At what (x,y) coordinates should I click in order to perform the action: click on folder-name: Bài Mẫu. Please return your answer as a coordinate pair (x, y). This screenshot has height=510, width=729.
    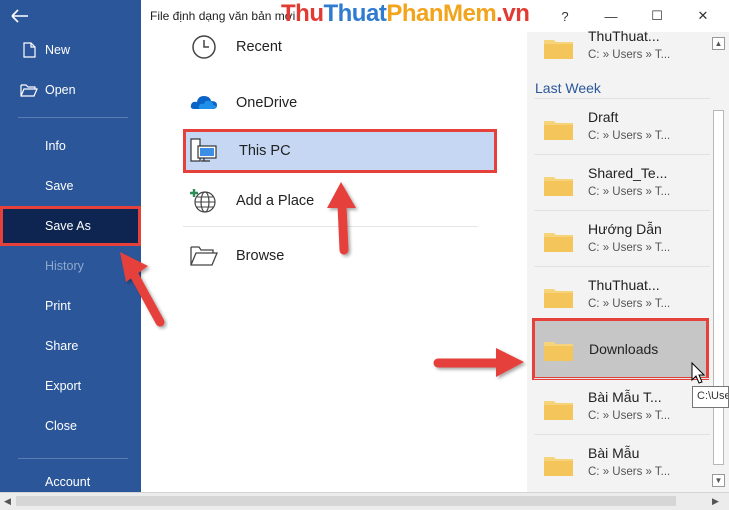
    Looking at the image, I should click on (614, 453).